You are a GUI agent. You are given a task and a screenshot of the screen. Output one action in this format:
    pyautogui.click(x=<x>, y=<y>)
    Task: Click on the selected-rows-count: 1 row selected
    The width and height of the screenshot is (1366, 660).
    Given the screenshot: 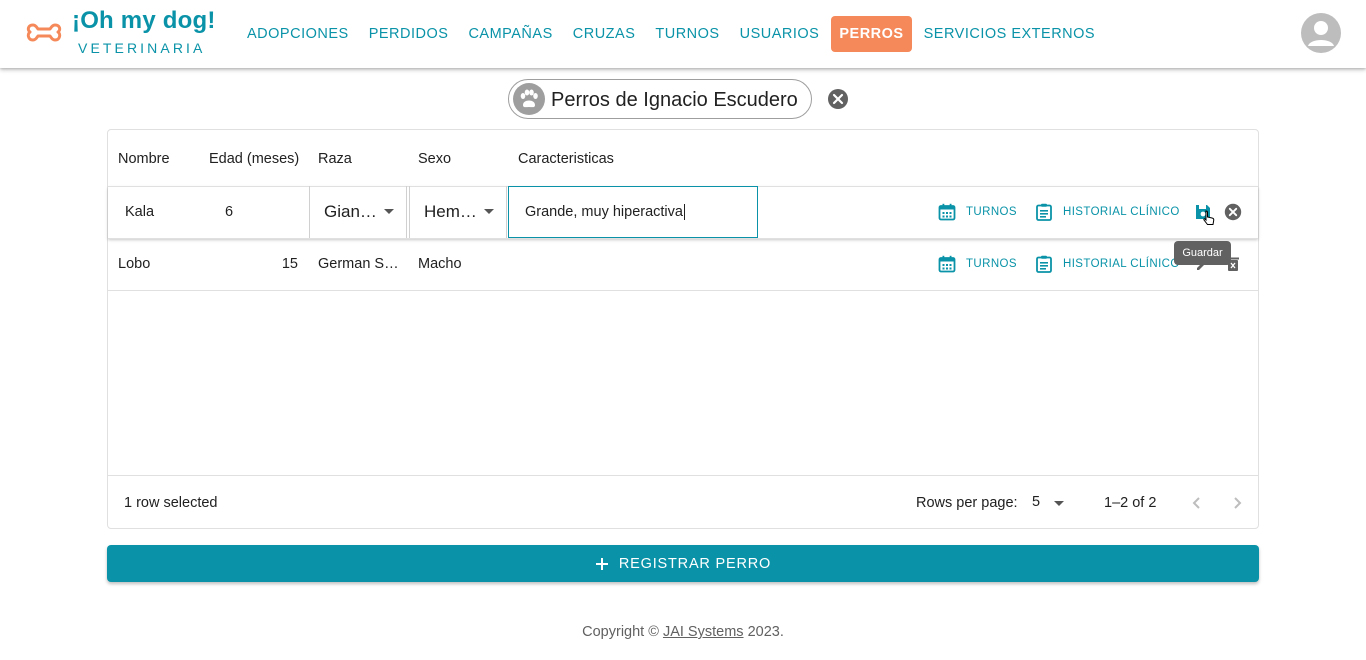 What is the action you would take?
    pyautogui.click(x=171, y=503)
    